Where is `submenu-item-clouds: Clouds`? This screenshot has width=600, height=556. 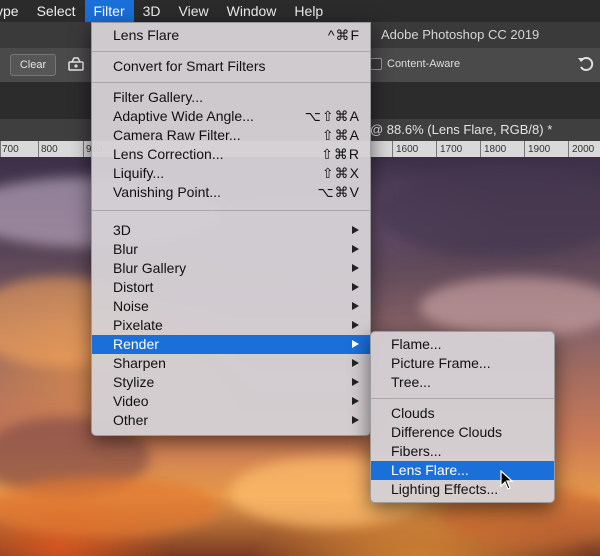
submenu-item-clouds: Clouds is located at coordinates (462, 413).